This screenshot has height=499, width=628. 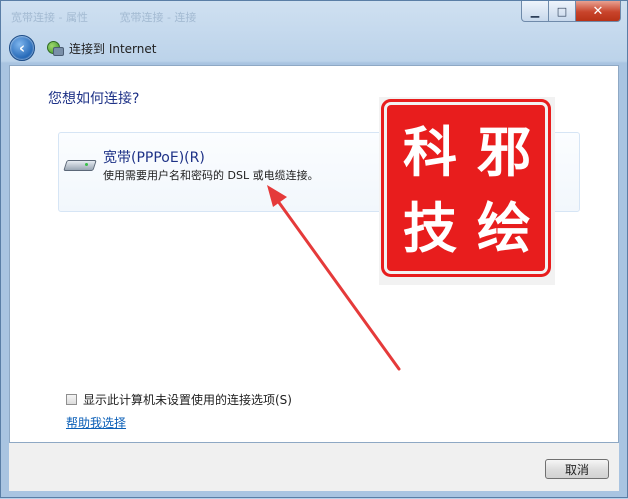 I want to click on maximize-icon: □, so click(x=562, y=11).